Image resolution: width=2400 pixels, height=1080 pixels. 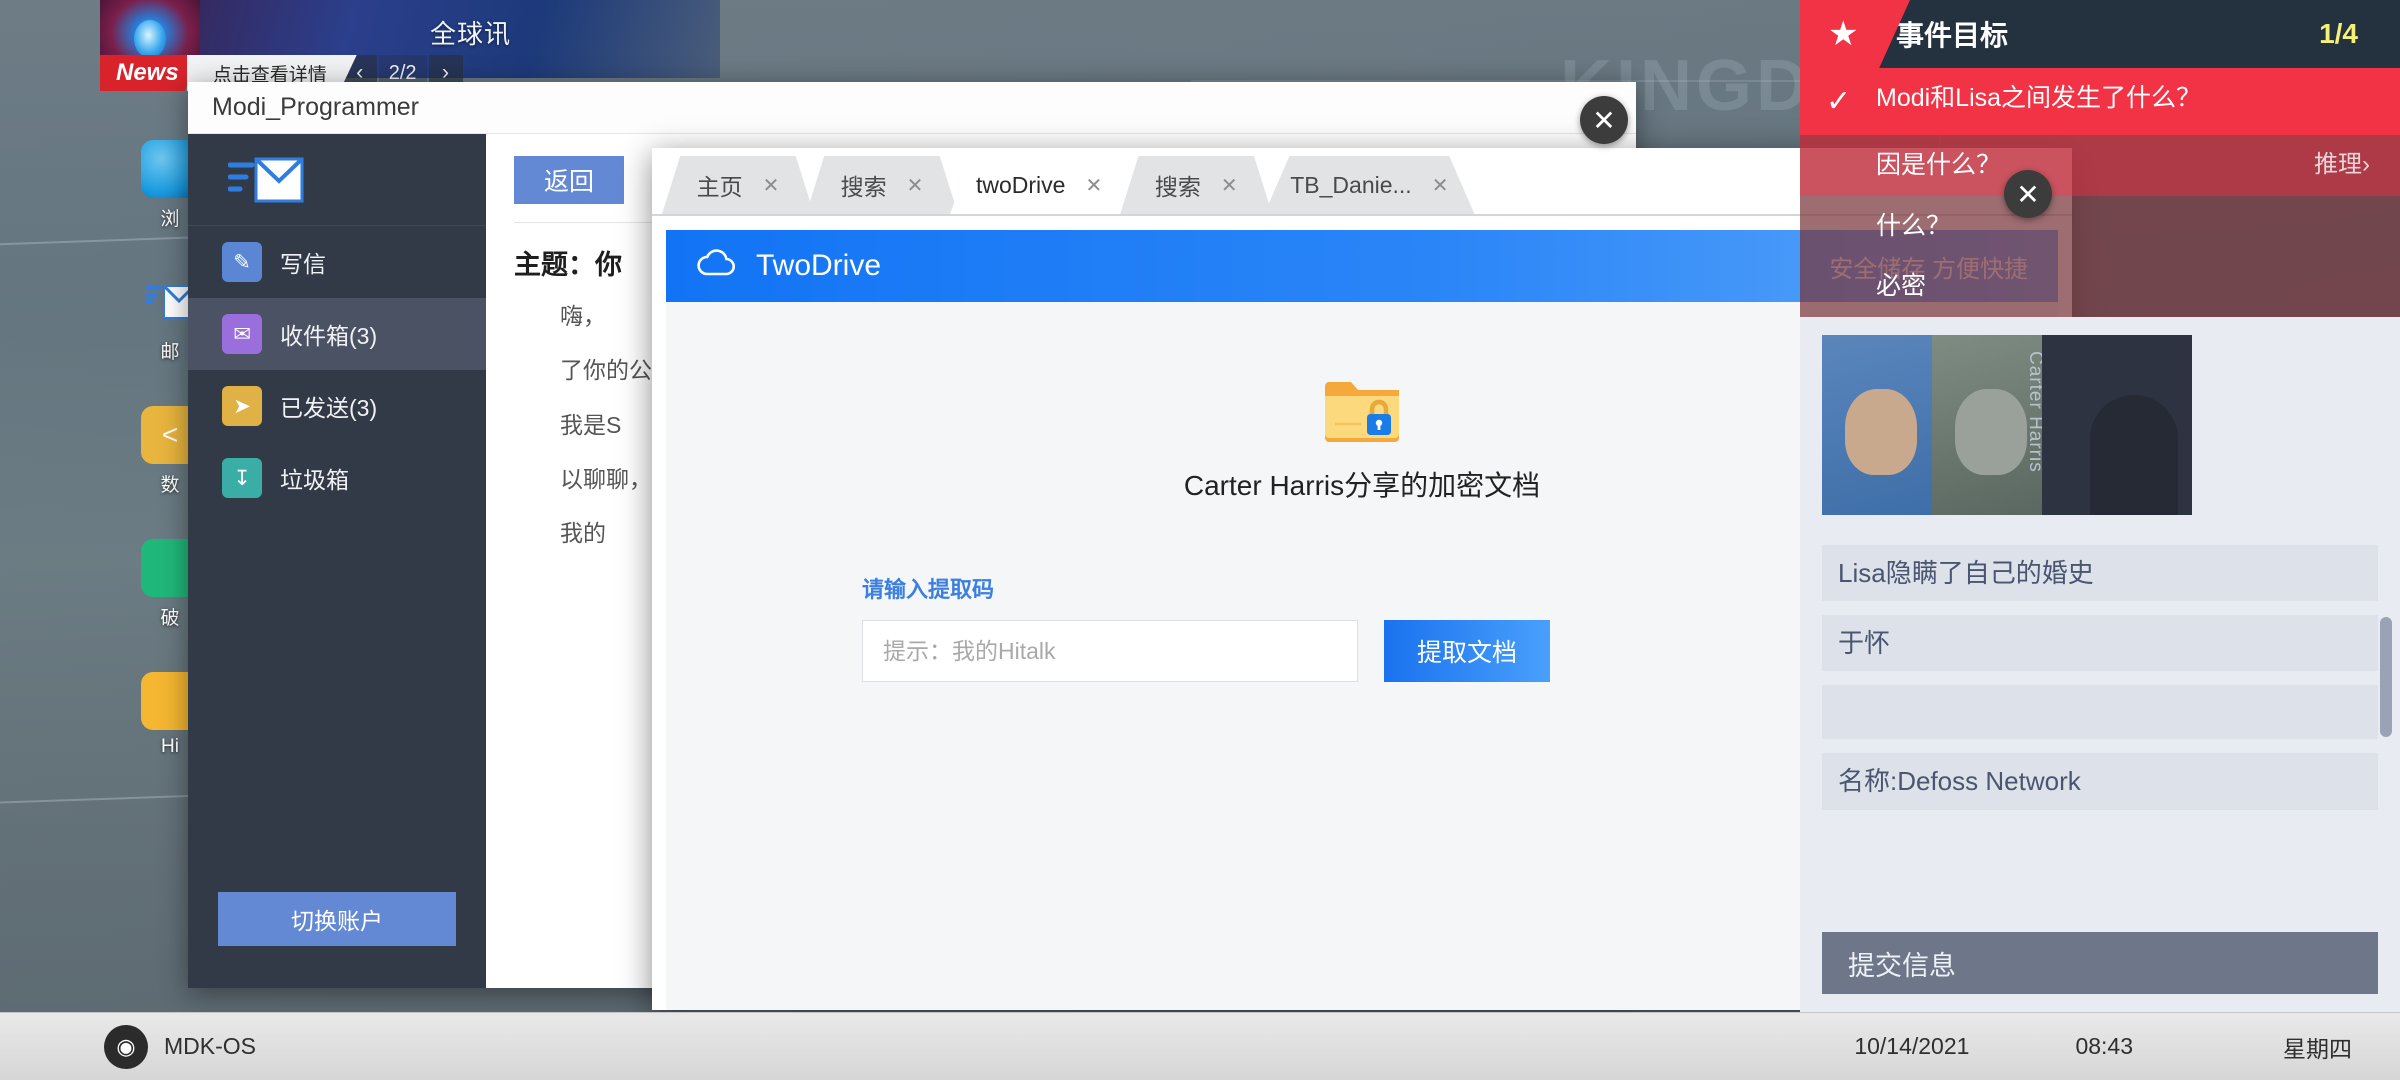 I want to click on star-icon: ★, so click(x=1843, y=34).